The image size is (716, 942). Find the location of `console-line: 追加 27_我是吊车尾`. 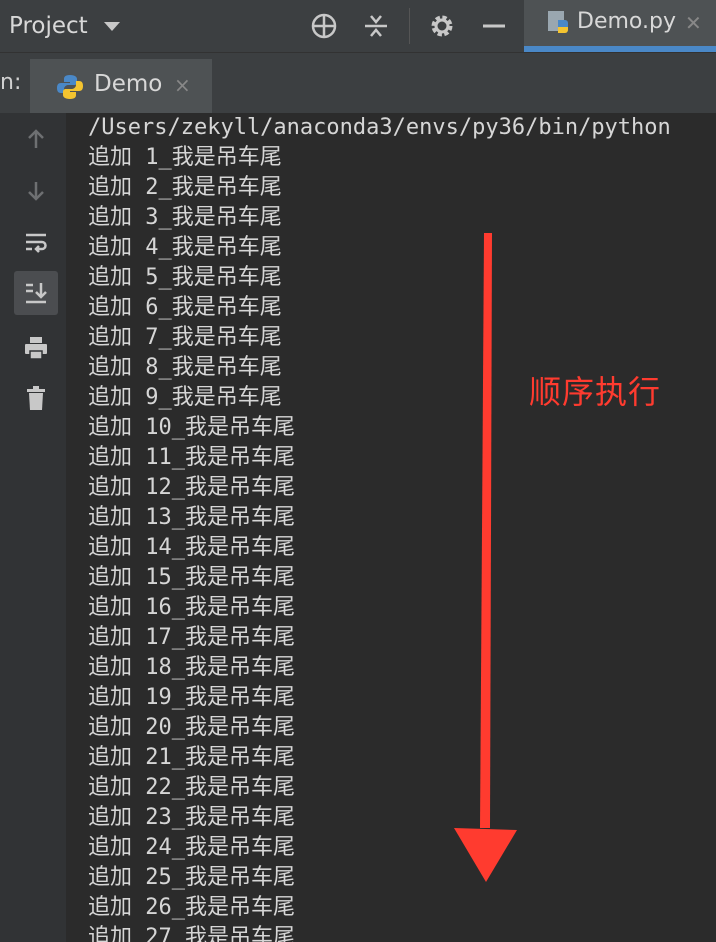

console-line: 追加 27_我是吊车尾 is located at coordinates (191, 933).